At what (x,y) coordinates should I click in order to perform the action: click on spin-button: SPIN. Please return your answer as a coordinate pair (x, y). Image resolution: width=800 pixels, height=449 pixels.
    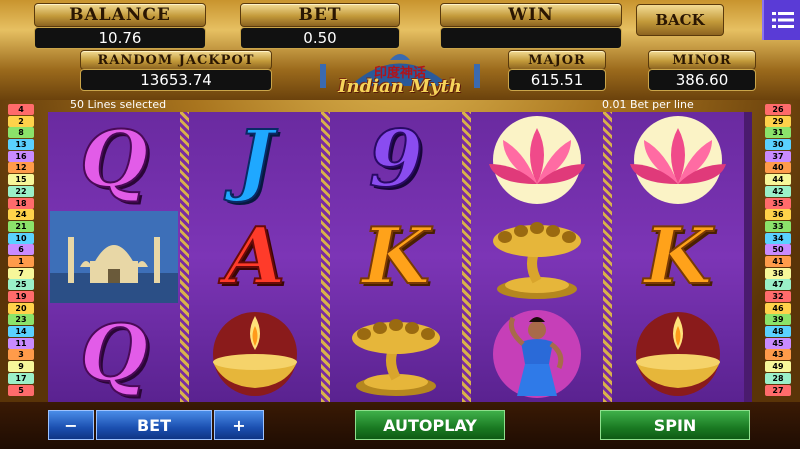
    Looking at the image, I should click on (675, 425).